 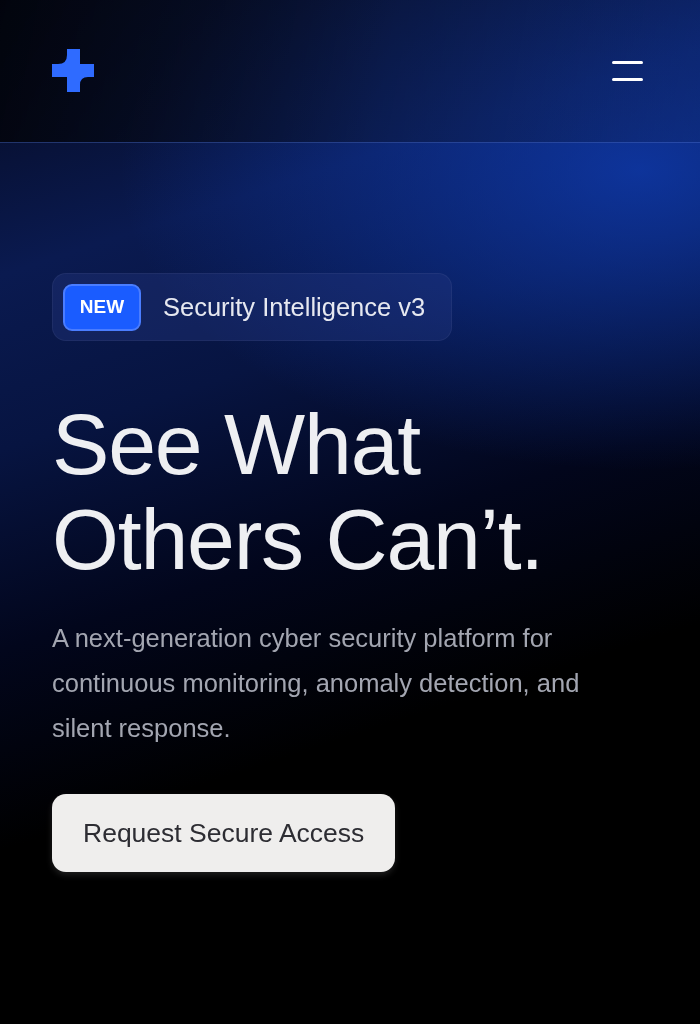 What do you see at coordinates (627, 71) in the screenshot?
I see `menu-button` at bounding box center [627, 71].